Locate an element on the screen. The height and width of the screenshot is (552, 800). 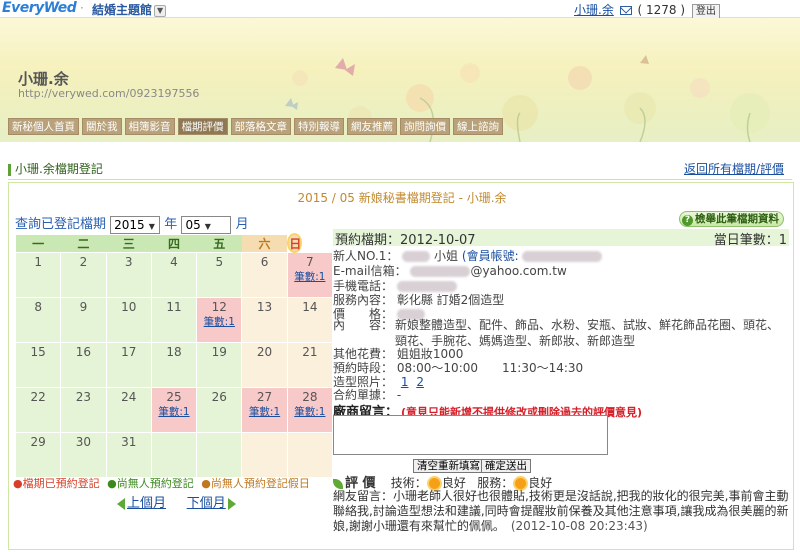
question-icon: ? is located at coordinates (687, 220).